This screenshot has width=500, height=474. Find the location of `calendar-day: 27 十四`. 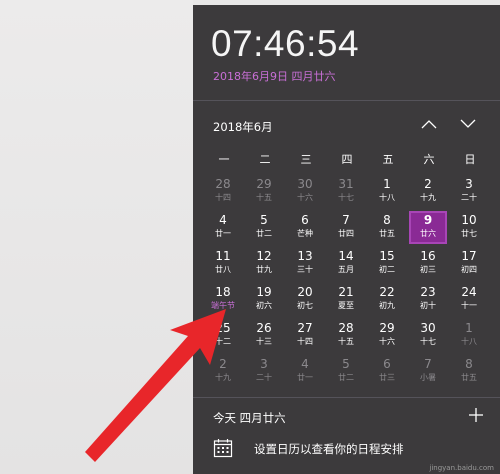

calendar-day: 27 十四 is located at coordinates (305, 335).